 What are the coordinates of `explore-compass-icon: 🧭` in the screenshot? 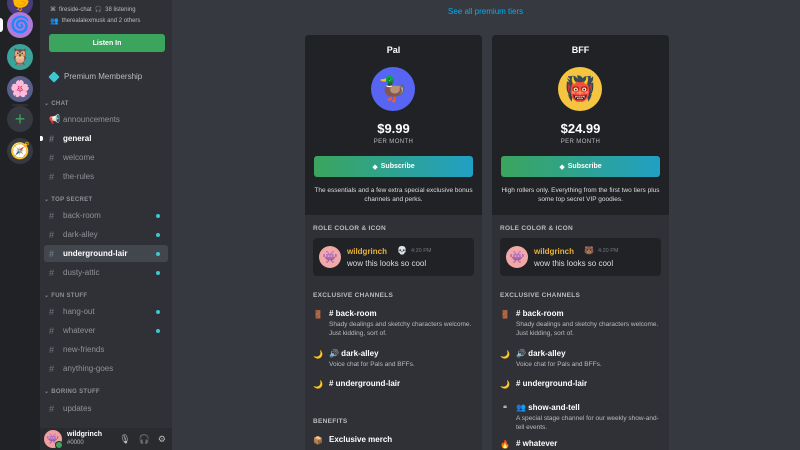 It's located at (20, 151).